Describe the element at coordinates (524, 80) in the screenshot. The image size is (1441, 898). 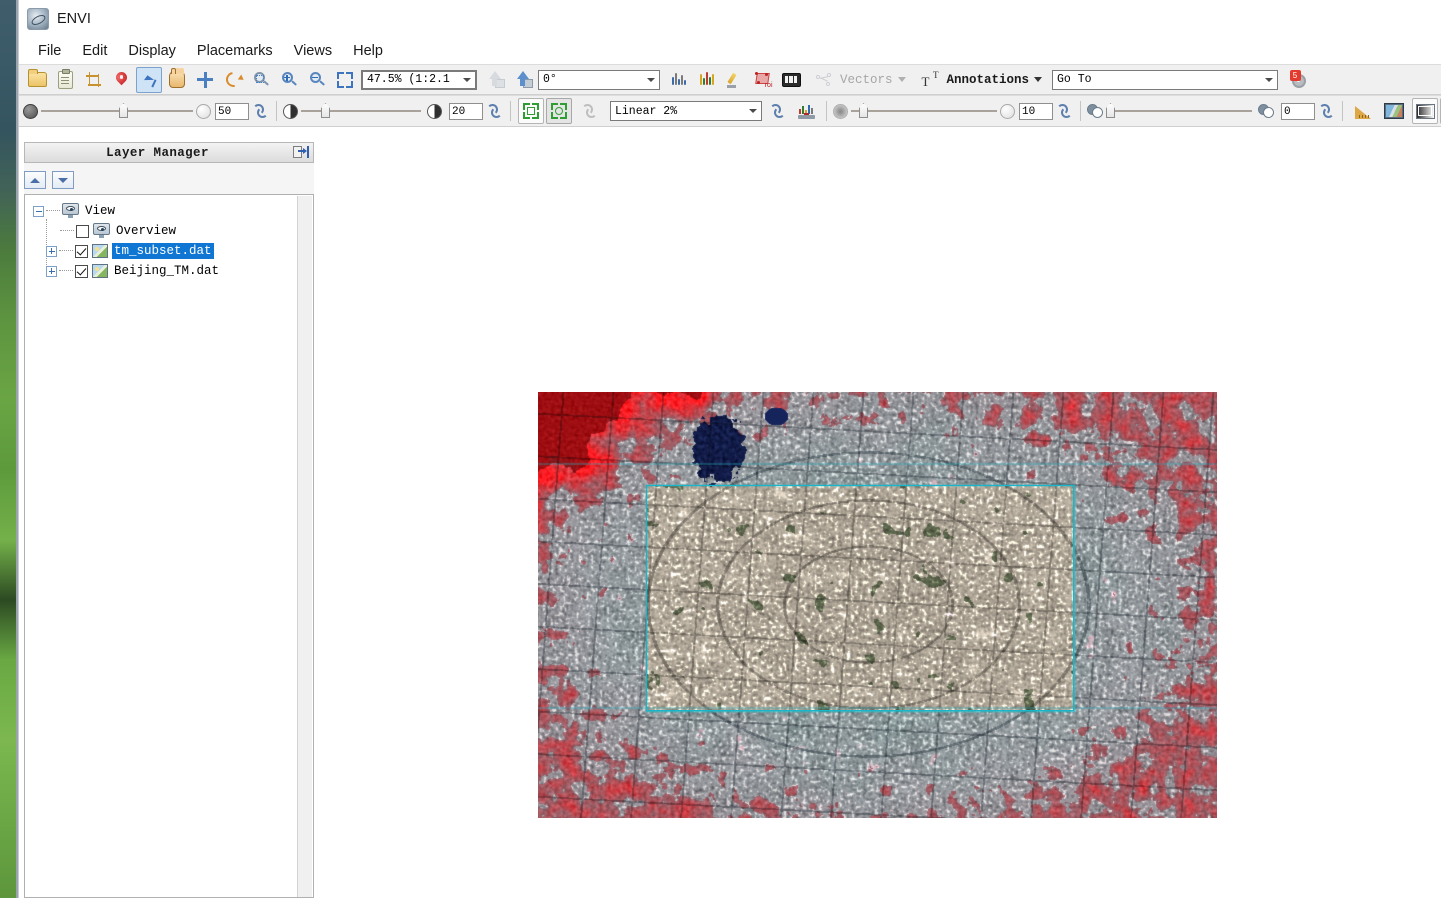
I see `fly-to-icon` at that location.